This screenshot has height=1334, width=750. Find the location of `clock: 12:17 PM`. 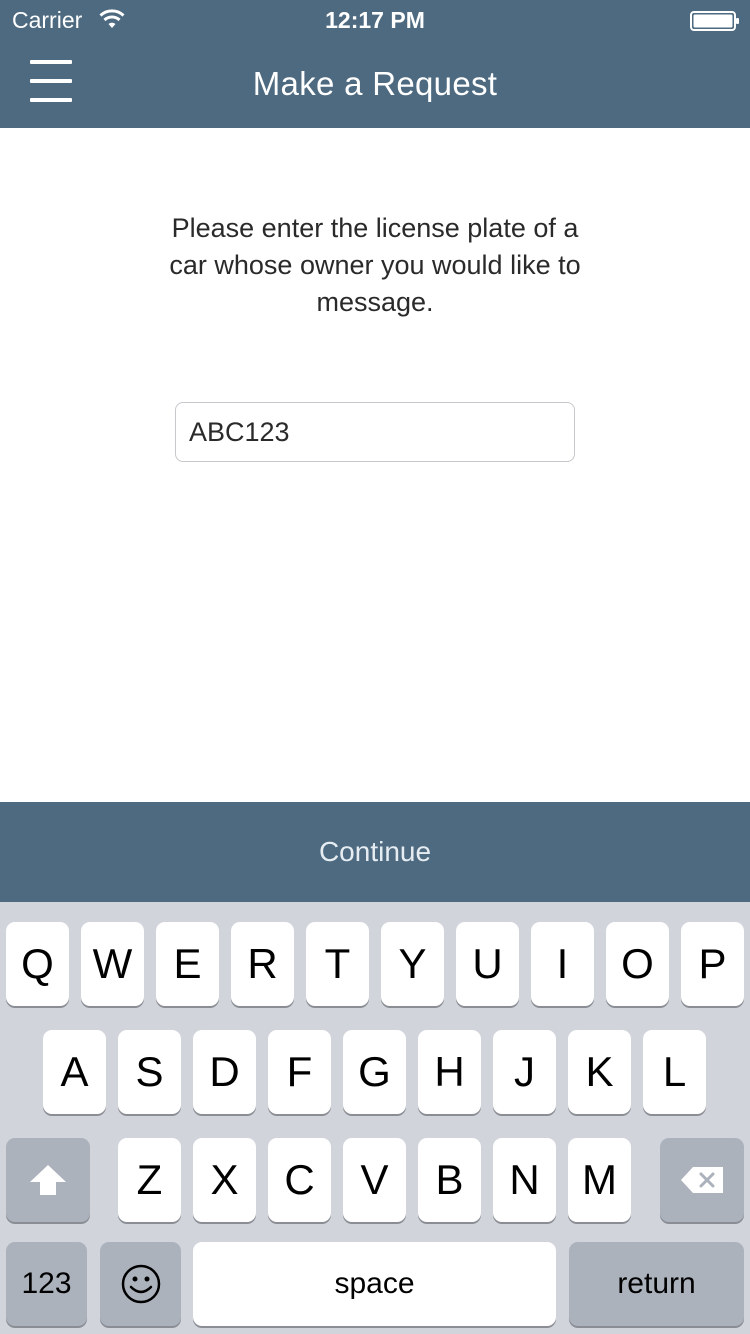

clock: 12:17 PM is located at coordinates (375, 20).